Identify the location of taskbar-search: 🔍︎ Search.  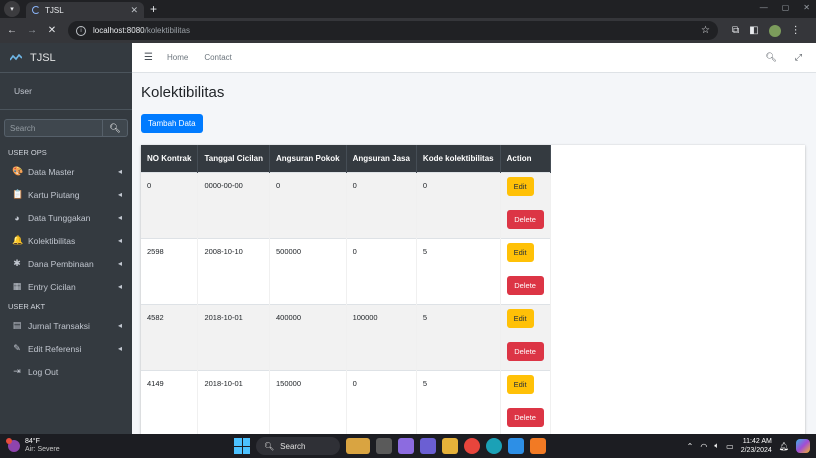
(298, 446).